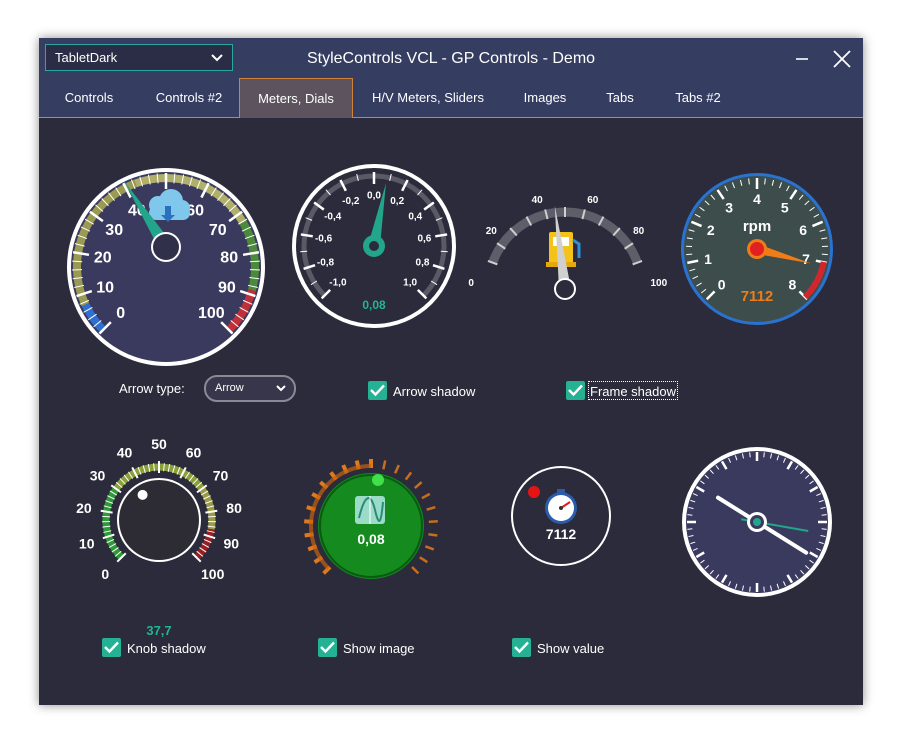 The image size is (907, 744). Describe the element at coordinates (492, 231) in the screenshot. I see `fuel-tick-label: 20` at that location.